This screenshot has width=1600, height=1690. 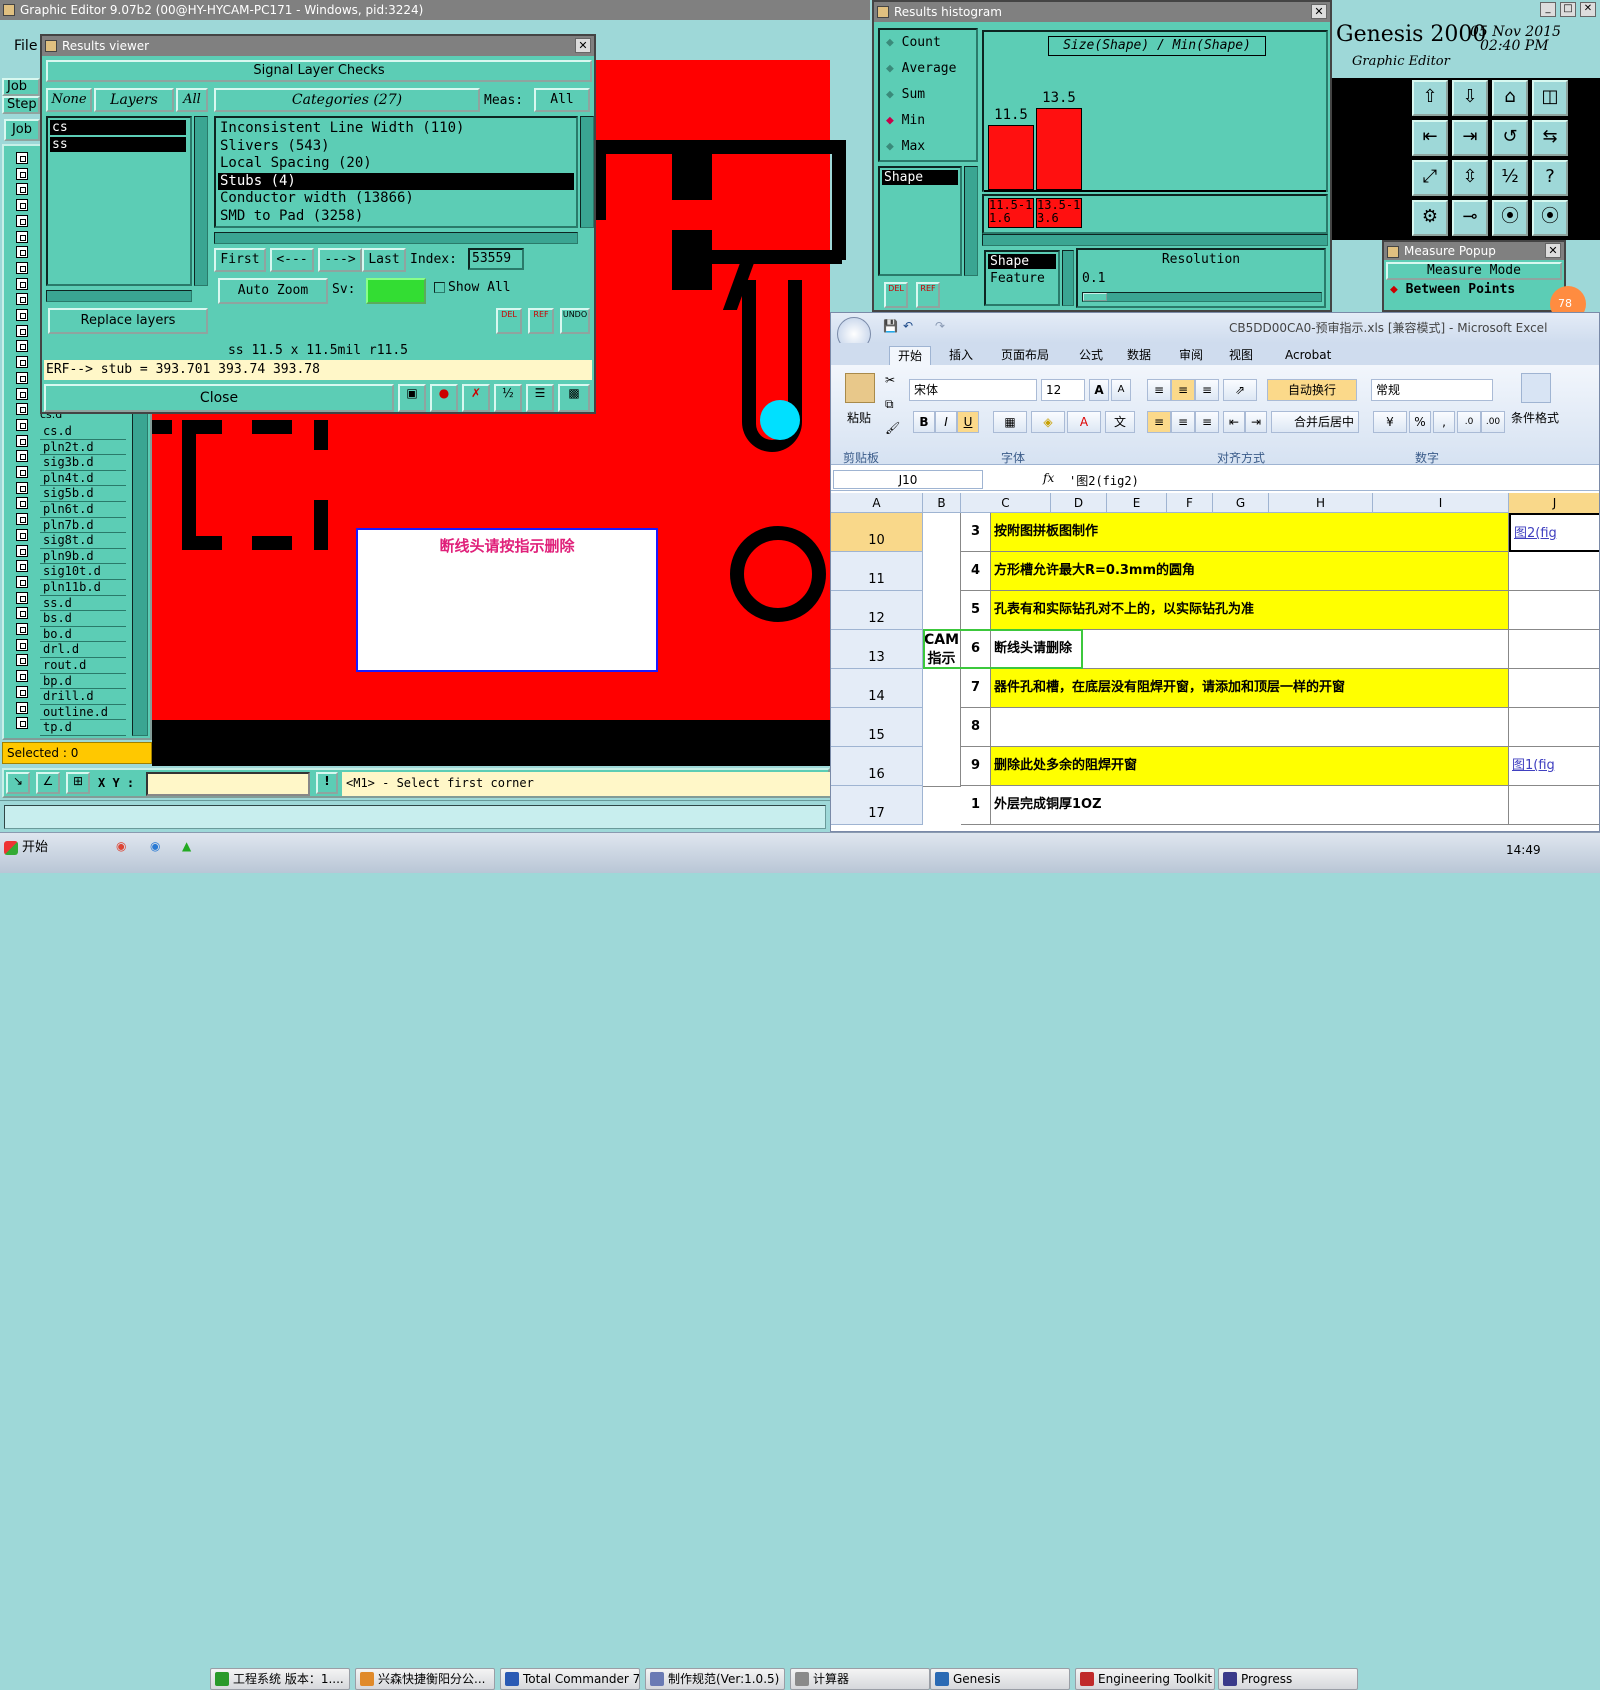 I want to click on show-all-checkbox, so click(x=439, y=287).